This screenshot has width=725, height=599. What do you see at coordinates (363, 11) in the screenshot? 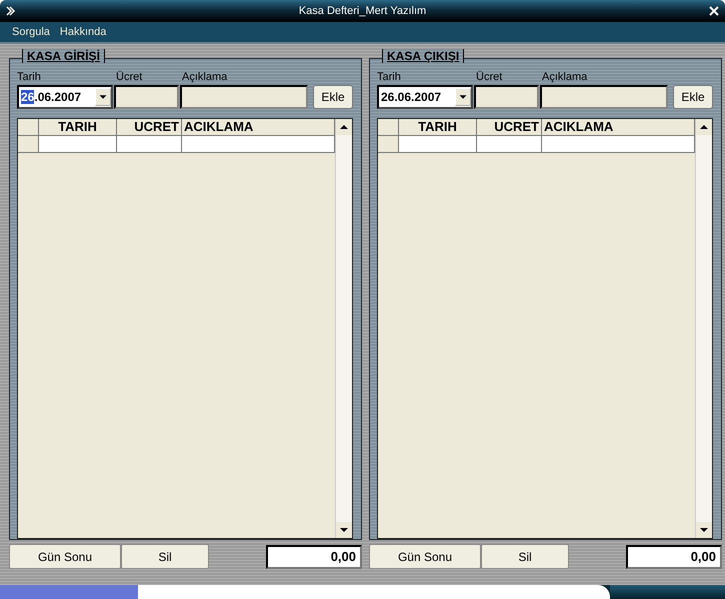
I see `window-title: Kasa Defteri_Mert Yazılım` at bounding box center [363, 11].